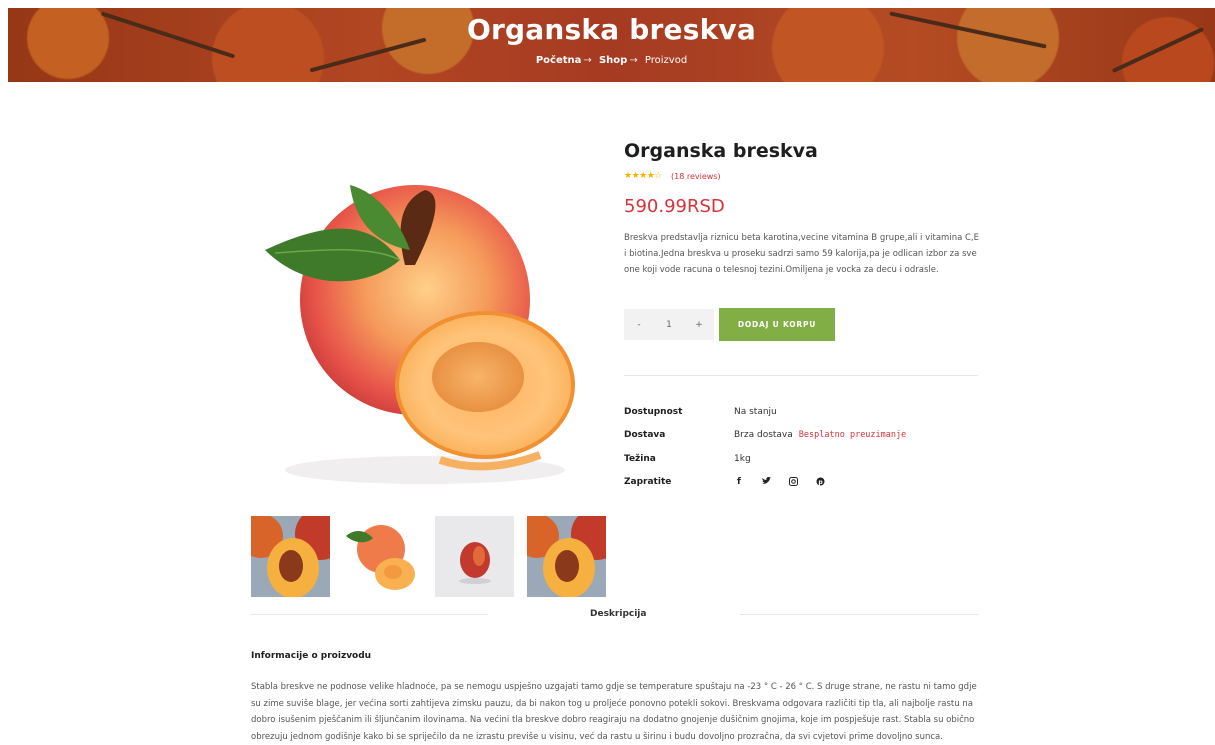 The width and height of the screenshot is (1215, 745). I want to click on weight-value: 1kg, so click(742, 459).